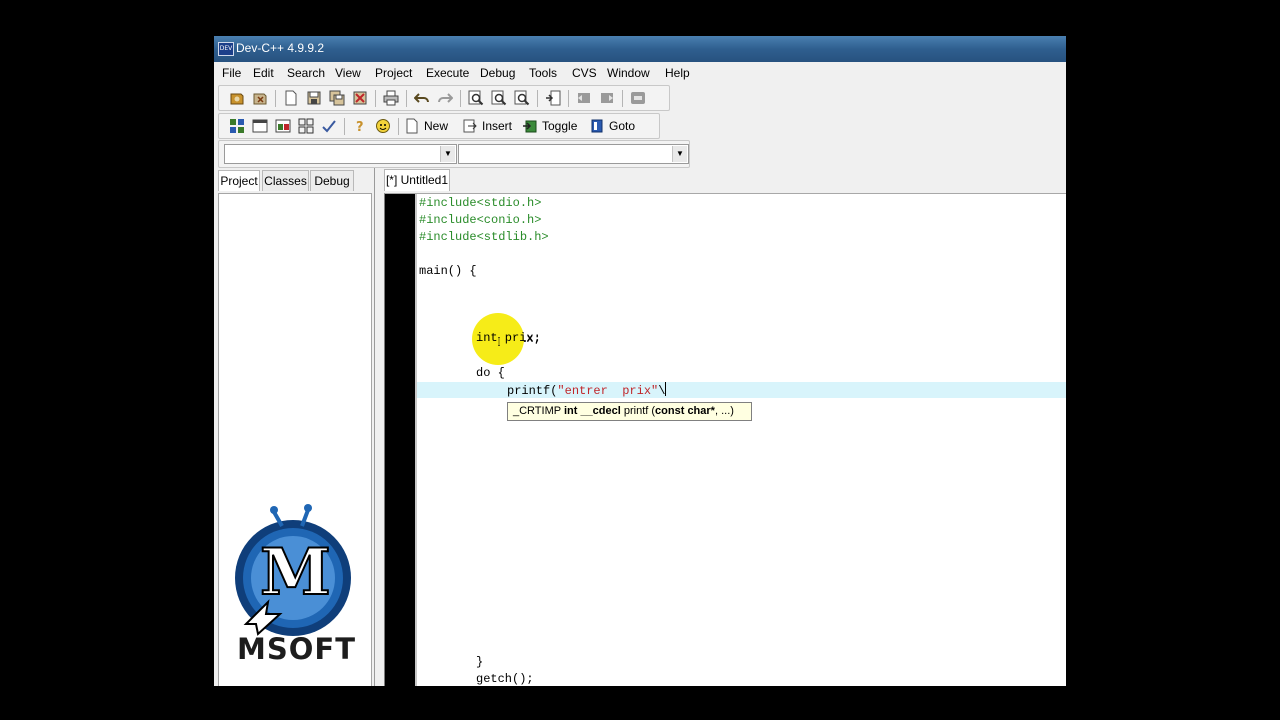  What do you see at coordinates (662, 391) in the screenshot?
I see `printf-tail: \` at bounding box center [662, 391].